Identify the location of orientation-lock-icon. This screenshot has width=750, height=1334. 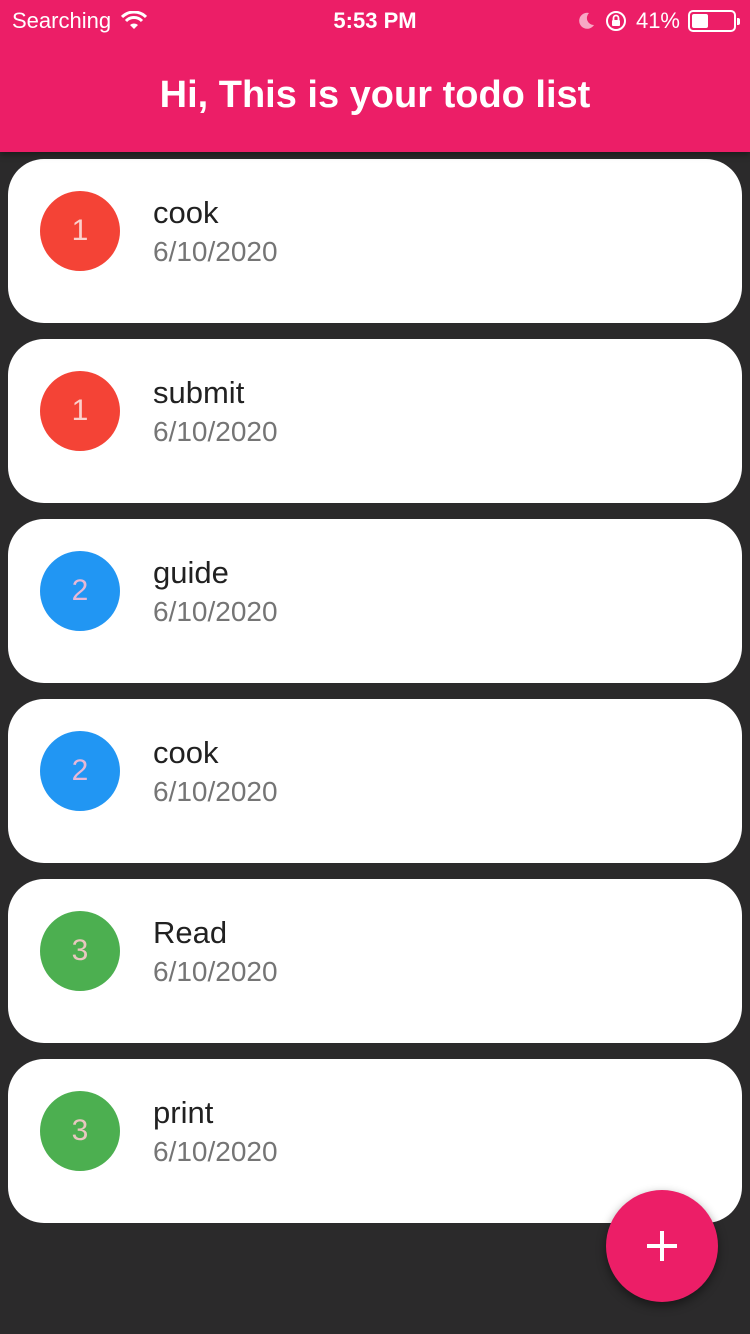
(616, 21).